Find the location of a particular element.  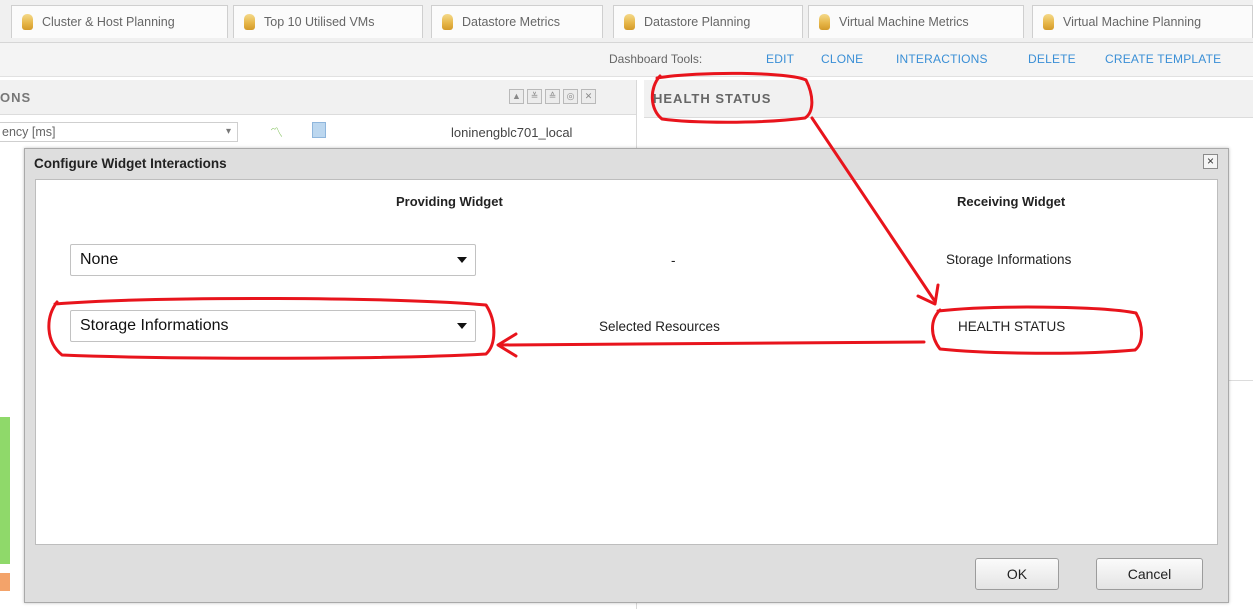

tab-cluster-host-planning: Cluster & Host Planning is located at coordinates (119, 21).